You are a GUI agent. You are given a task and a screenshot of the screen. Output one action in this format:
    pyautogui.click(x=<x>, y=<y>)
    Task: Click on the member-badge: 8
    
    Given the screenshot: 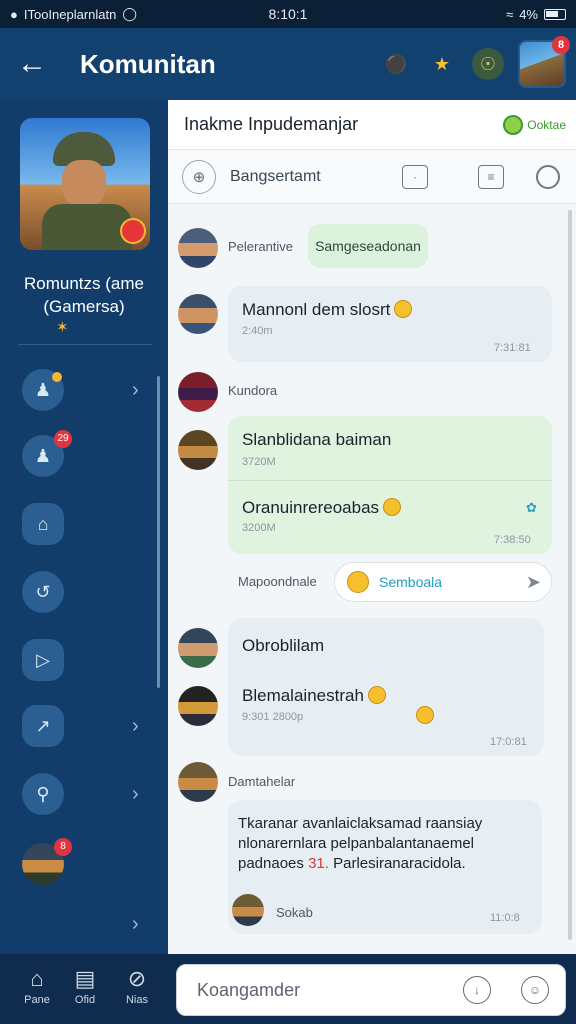 What is the action you would take?
    pyautogui.click(x=63, y=847)
    